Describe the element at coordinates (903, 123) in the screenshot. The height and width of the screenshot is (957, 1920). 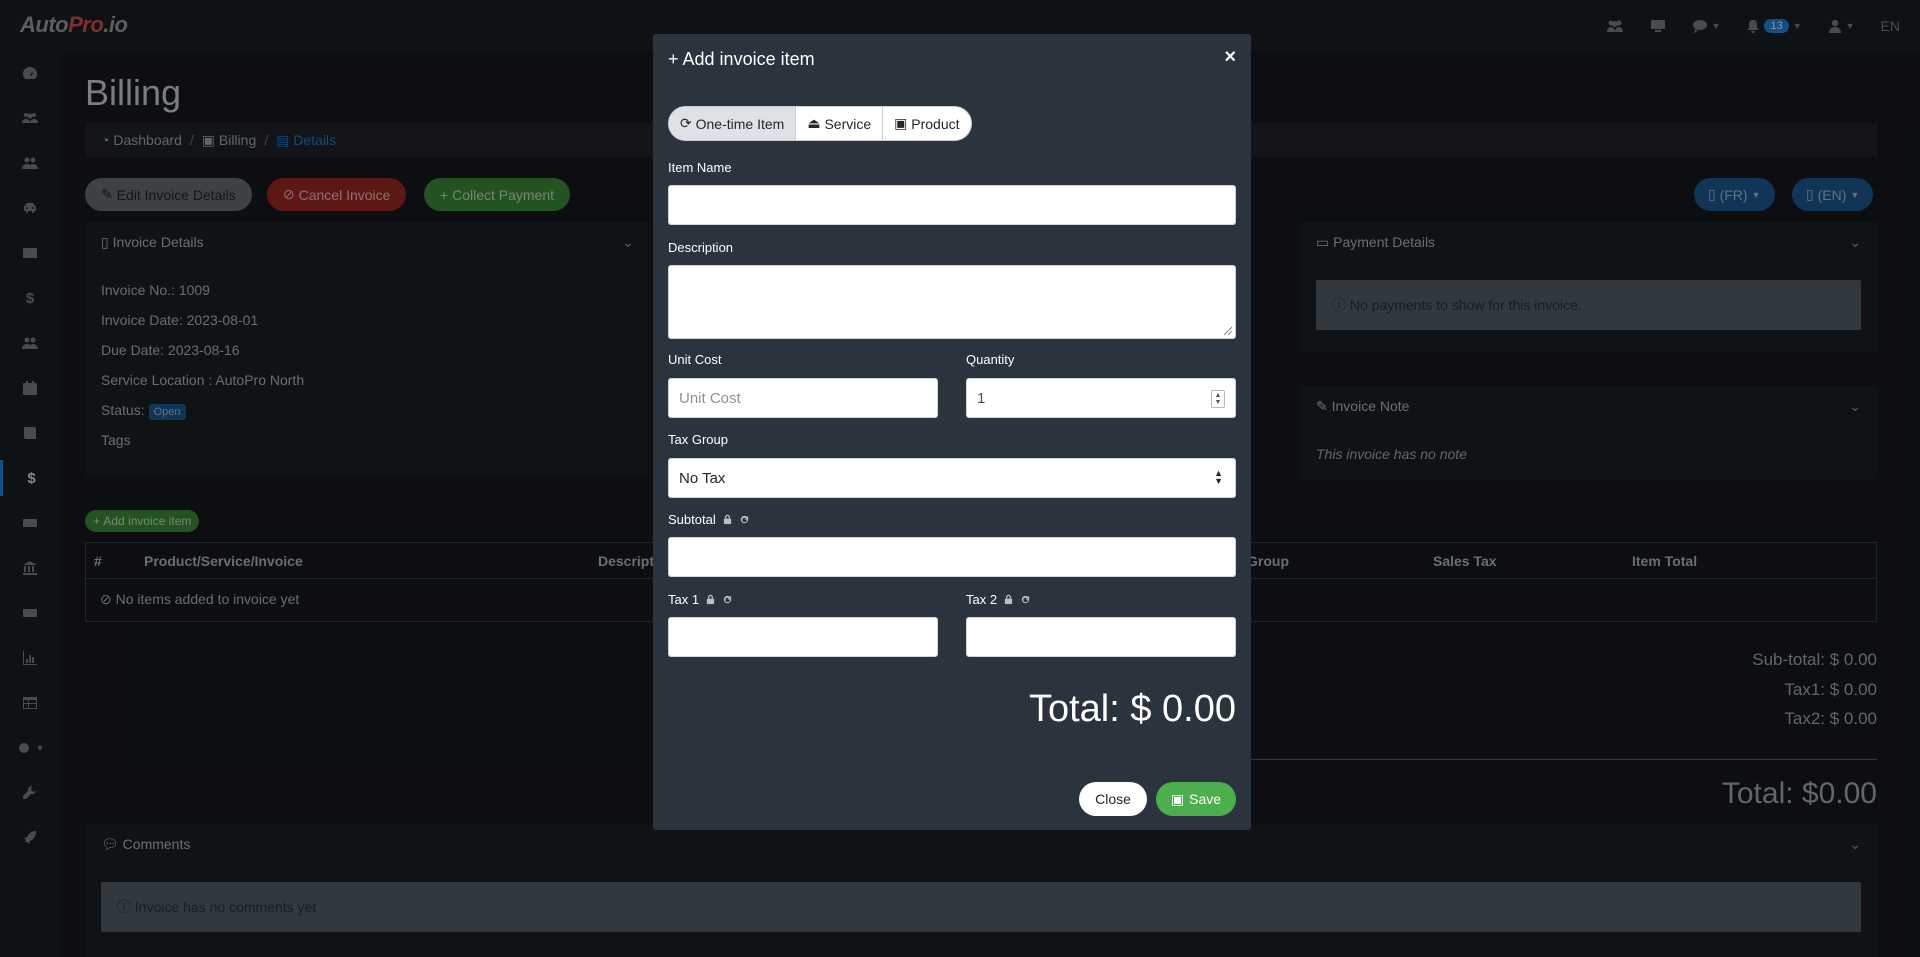
I see `briefcase-icon: ▣` at that location.